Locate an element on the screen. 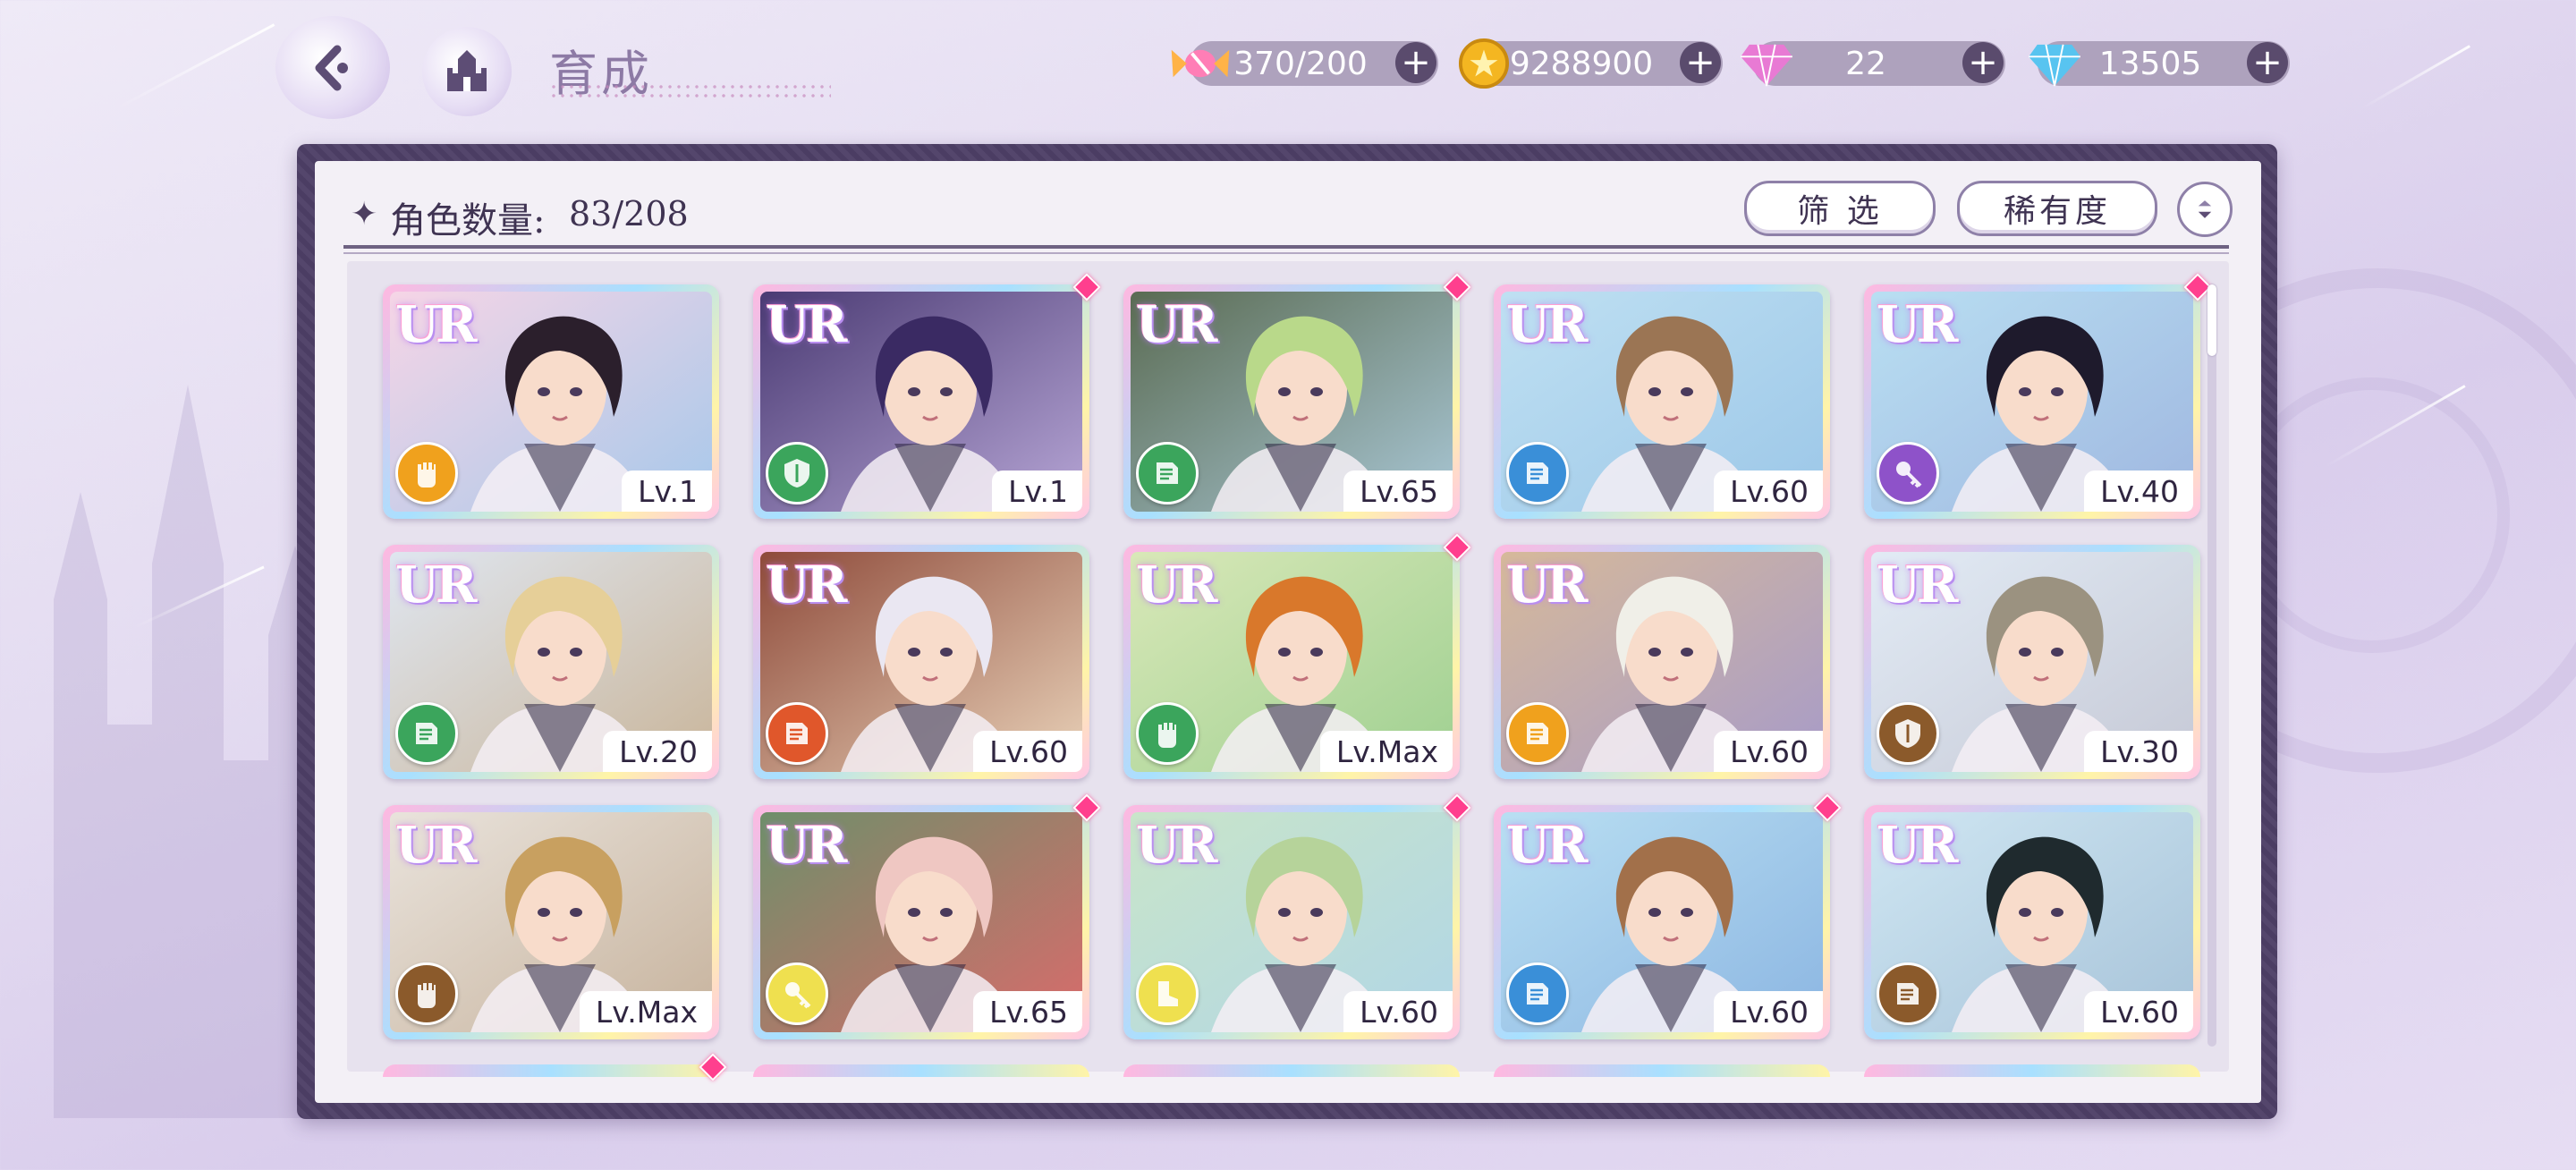 This screenshot has height=1170, width=2576. pink-diamond-icon is located at coordinates (1766, 65).